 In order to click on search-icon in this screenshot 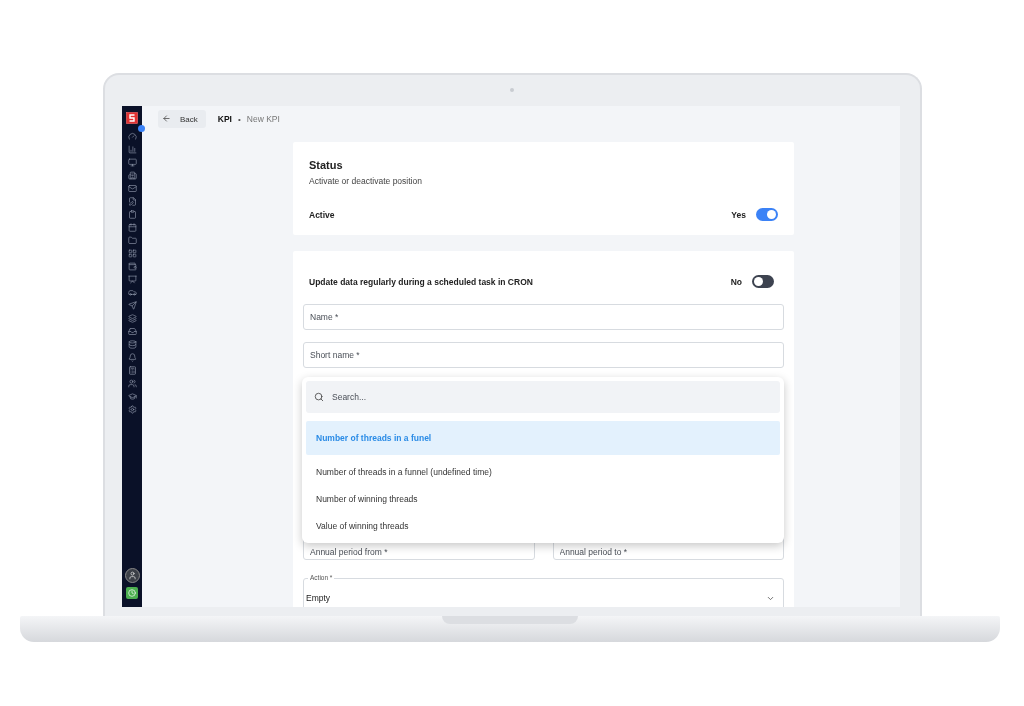, I will do `click(319, 397)`.